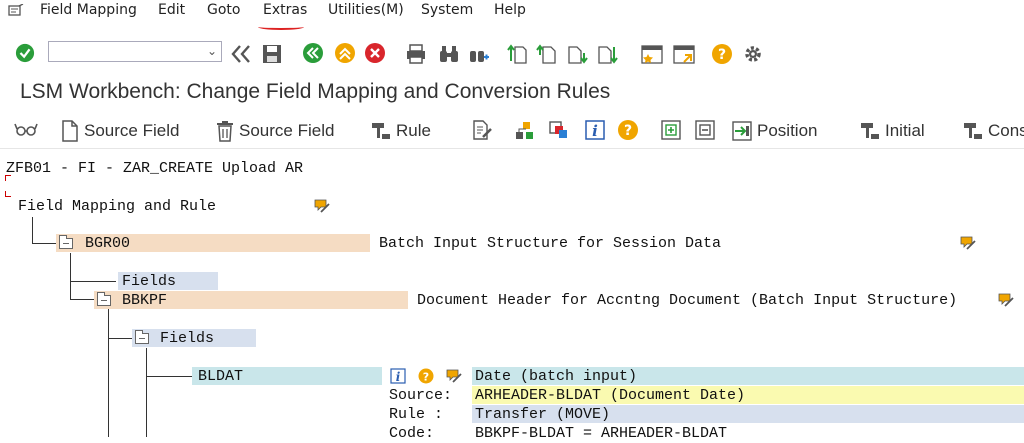  Describe the element at coordinates (225, 131) in the screenshot. I see `trash-icon` at that location.